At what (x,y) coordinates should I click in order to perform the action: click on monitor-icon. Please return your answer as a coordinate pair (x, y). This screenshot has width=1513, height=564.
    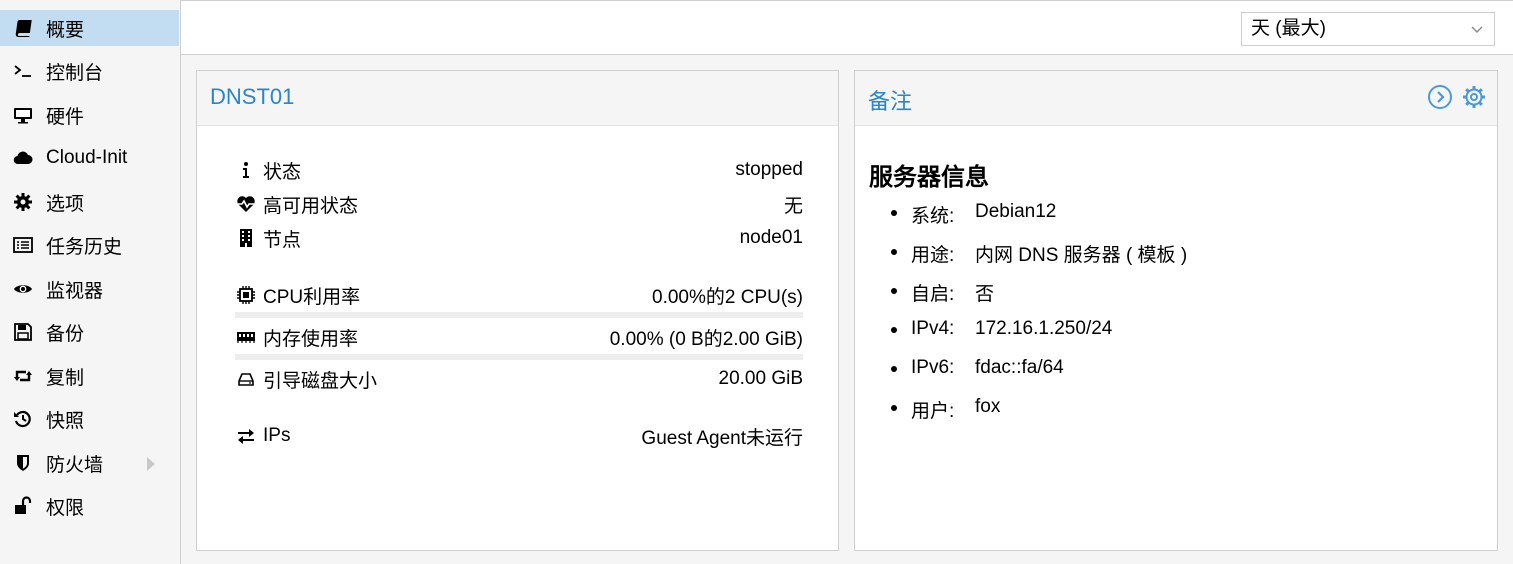
    Looking at the image, I should click on (23, 115).